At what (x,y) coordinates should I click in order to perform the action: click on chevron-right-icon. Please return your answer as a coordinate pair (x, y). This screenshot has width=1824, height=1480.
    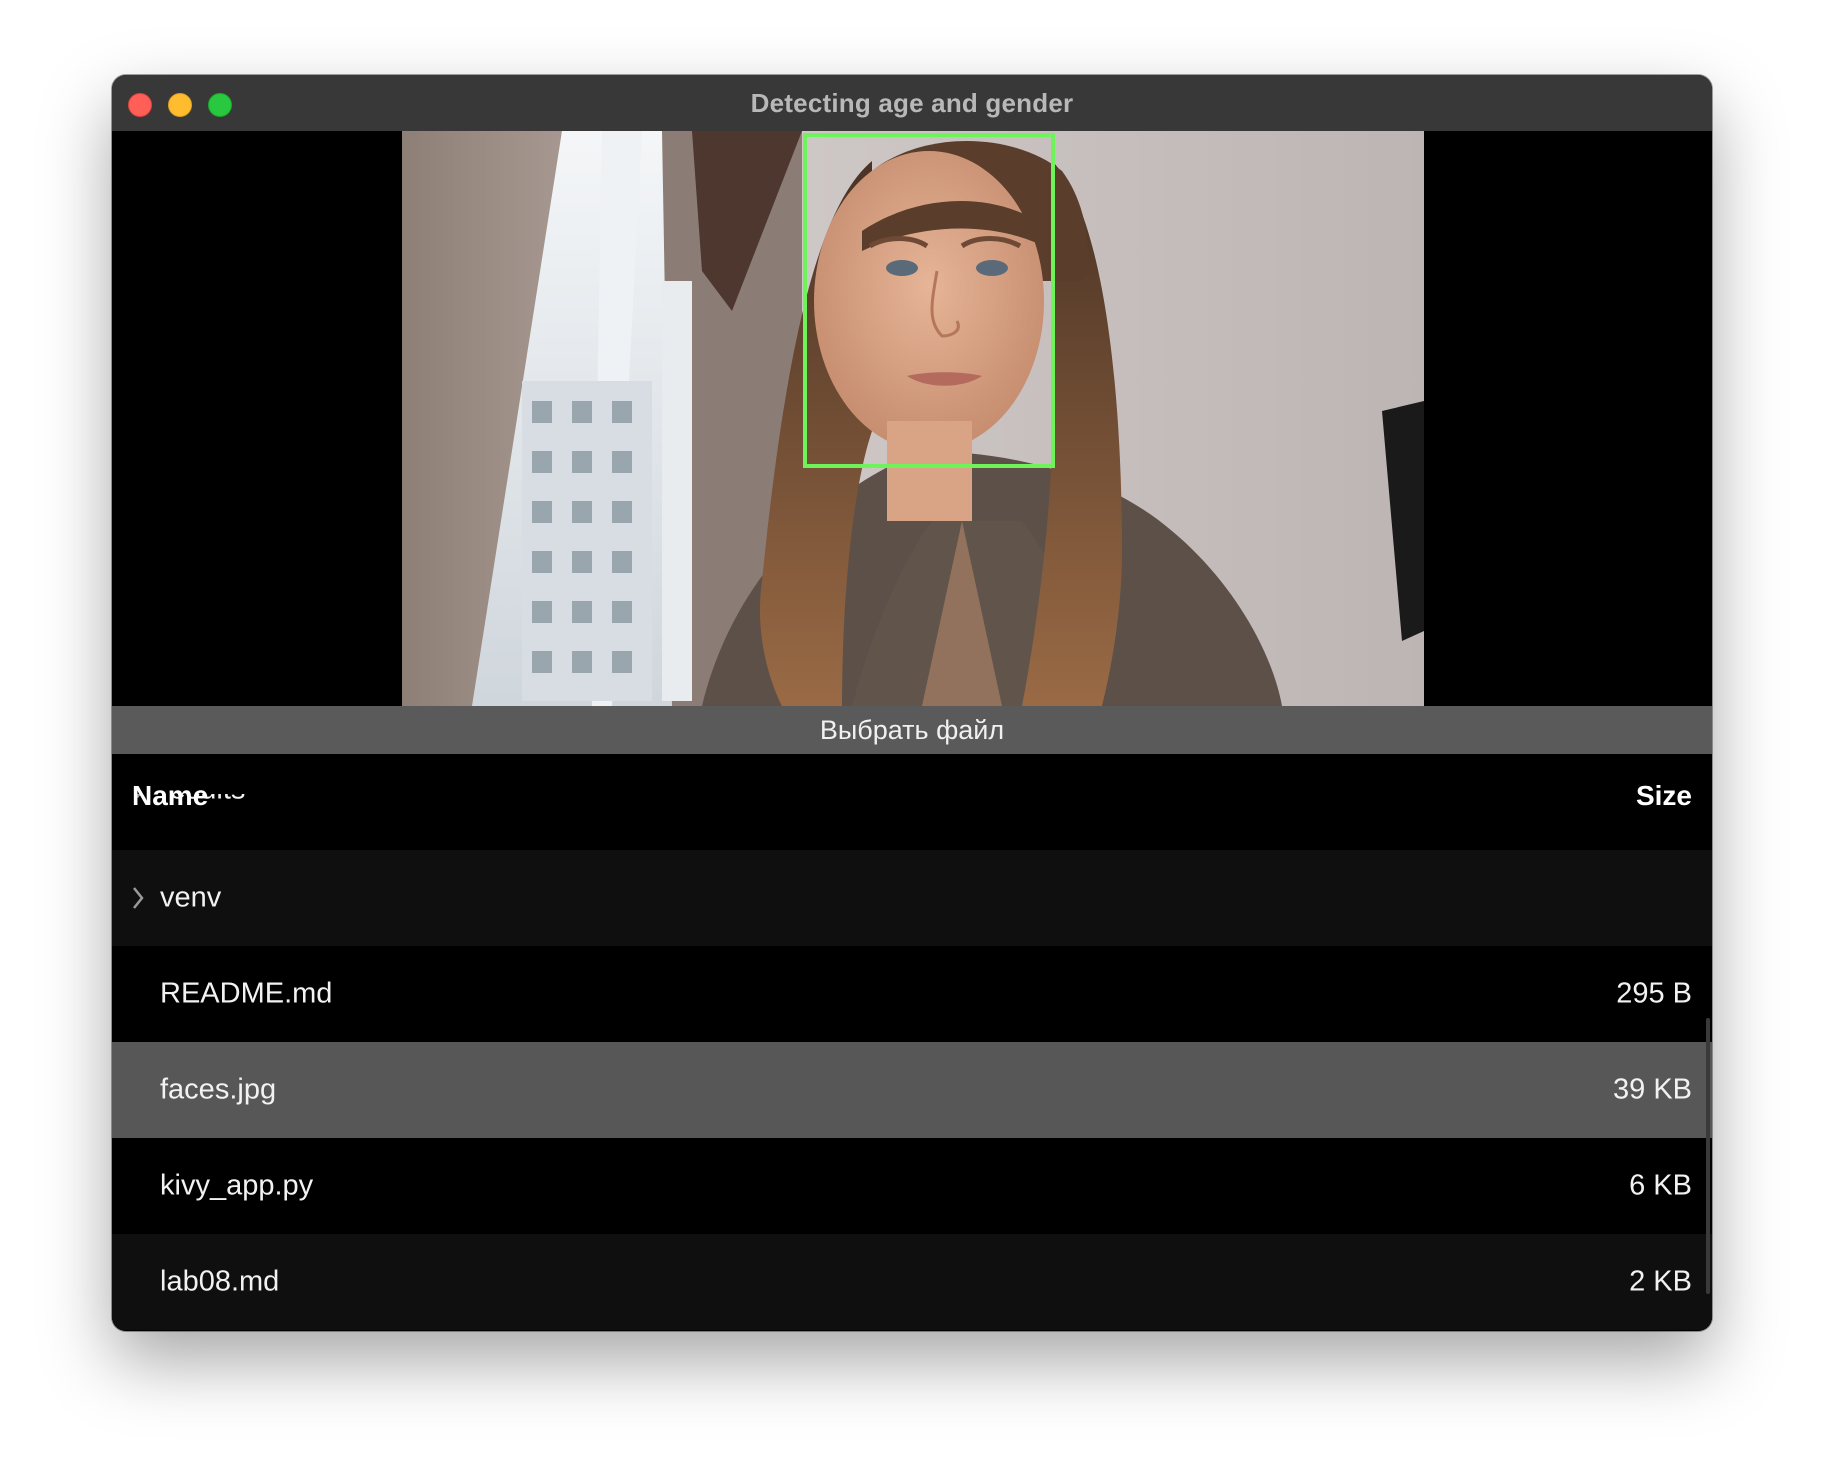
    Looking at the image, I should click on (138, 898).